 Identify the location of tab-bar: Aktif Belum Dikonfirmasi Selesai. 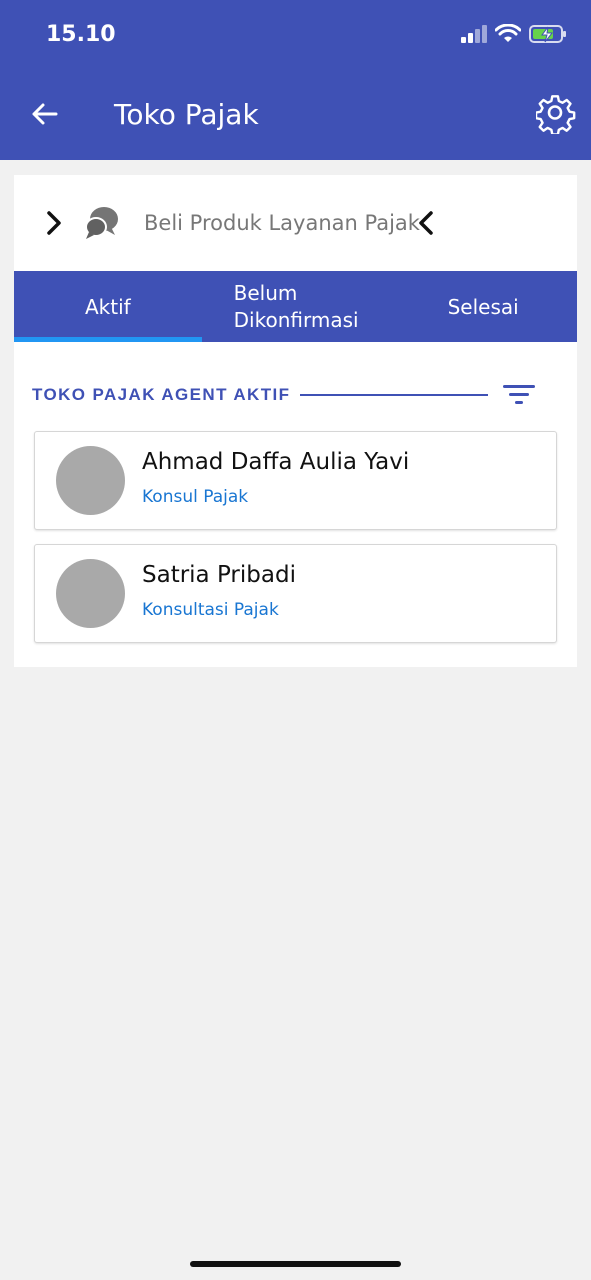
(295, 306).